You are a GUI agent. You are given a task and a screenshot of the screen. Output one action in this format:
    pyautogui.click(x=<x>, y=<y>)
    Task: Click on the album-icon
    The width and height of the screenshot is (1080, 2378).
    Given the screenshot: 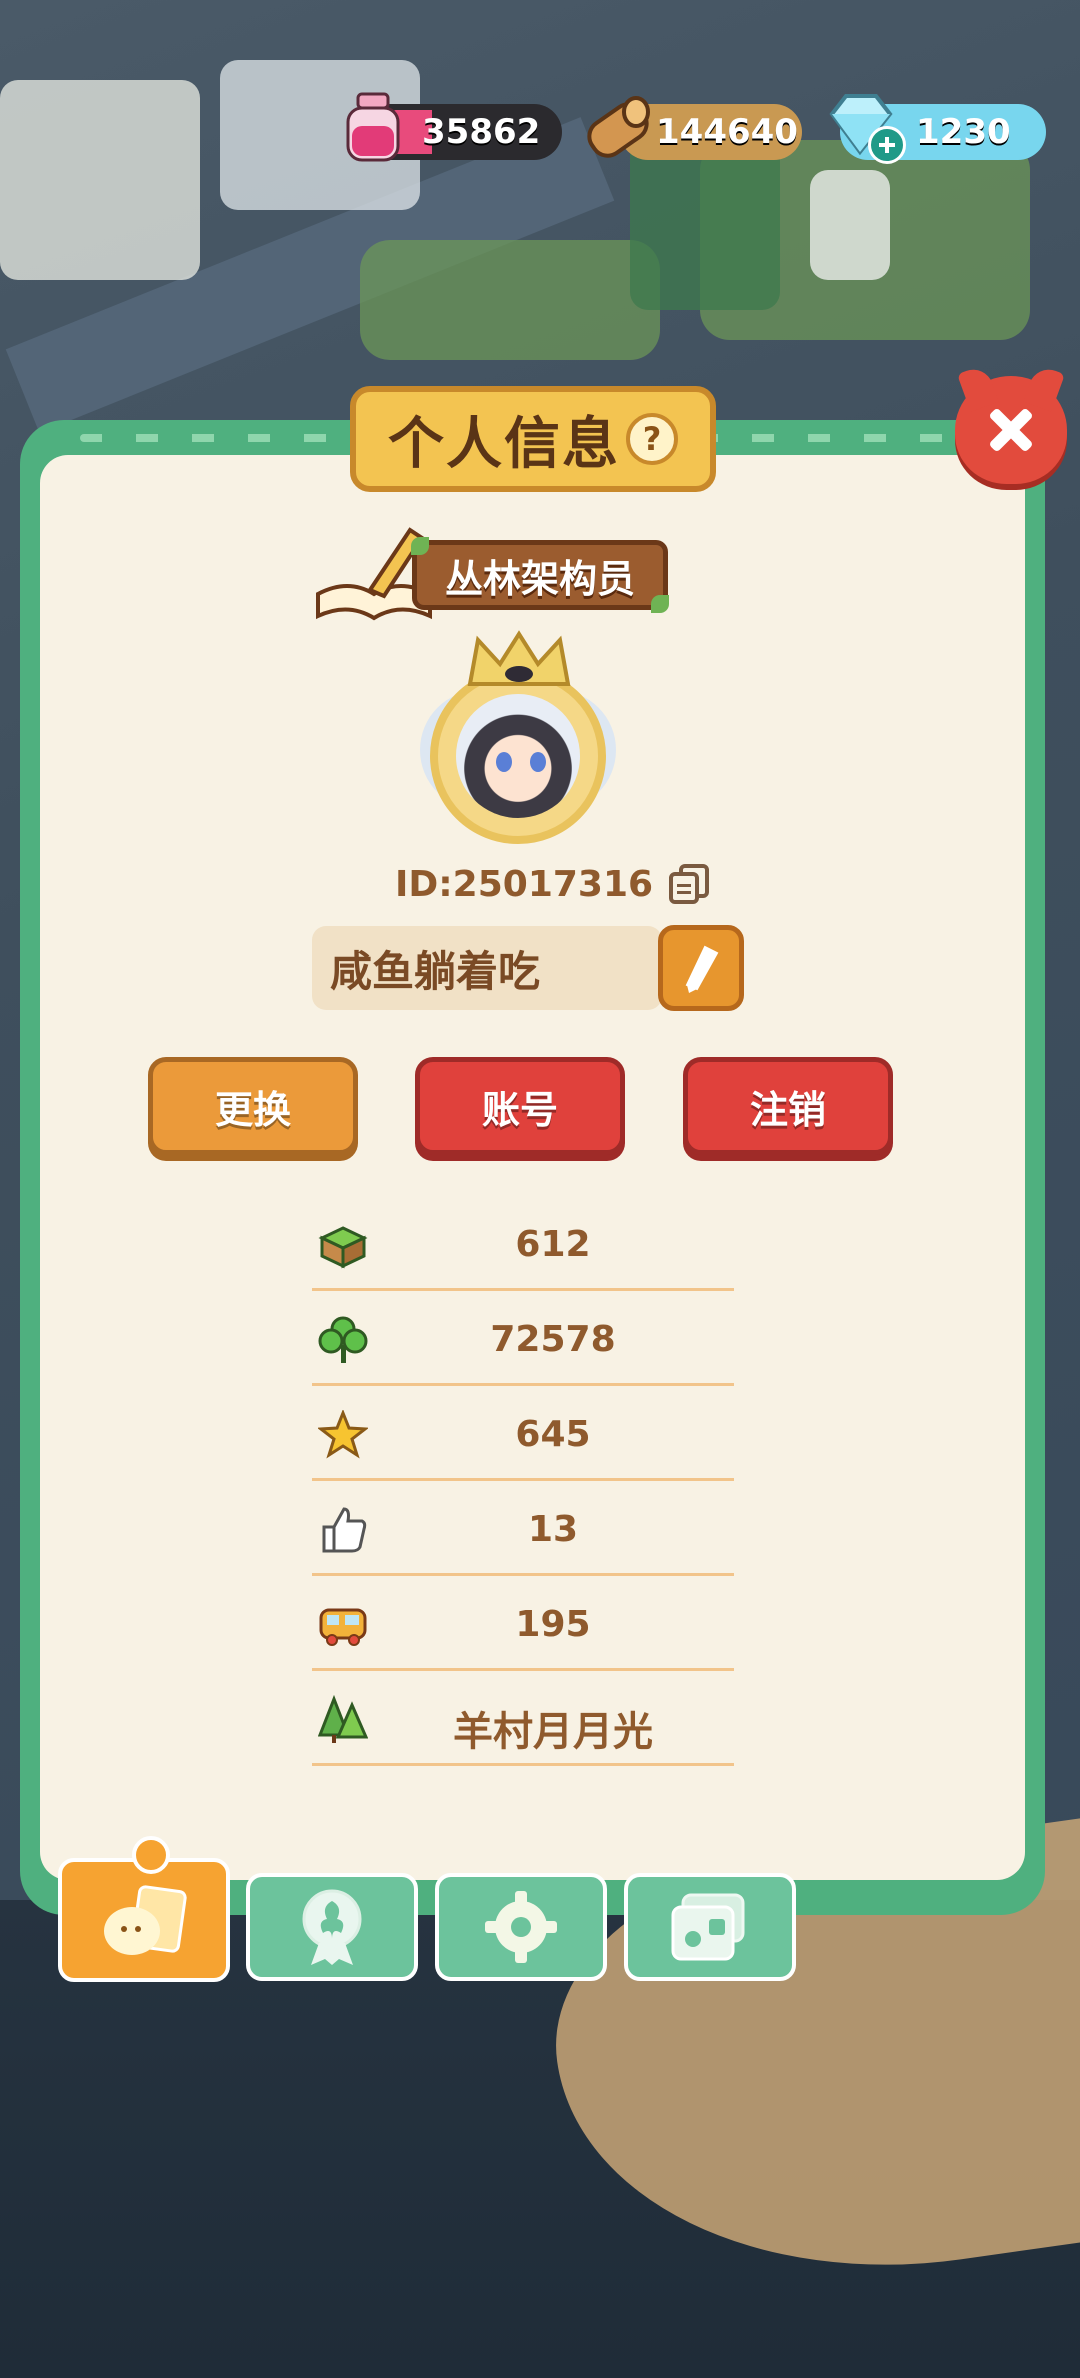 What is the action you would take?
    pyautogui.click(x=708, y=1927)
    